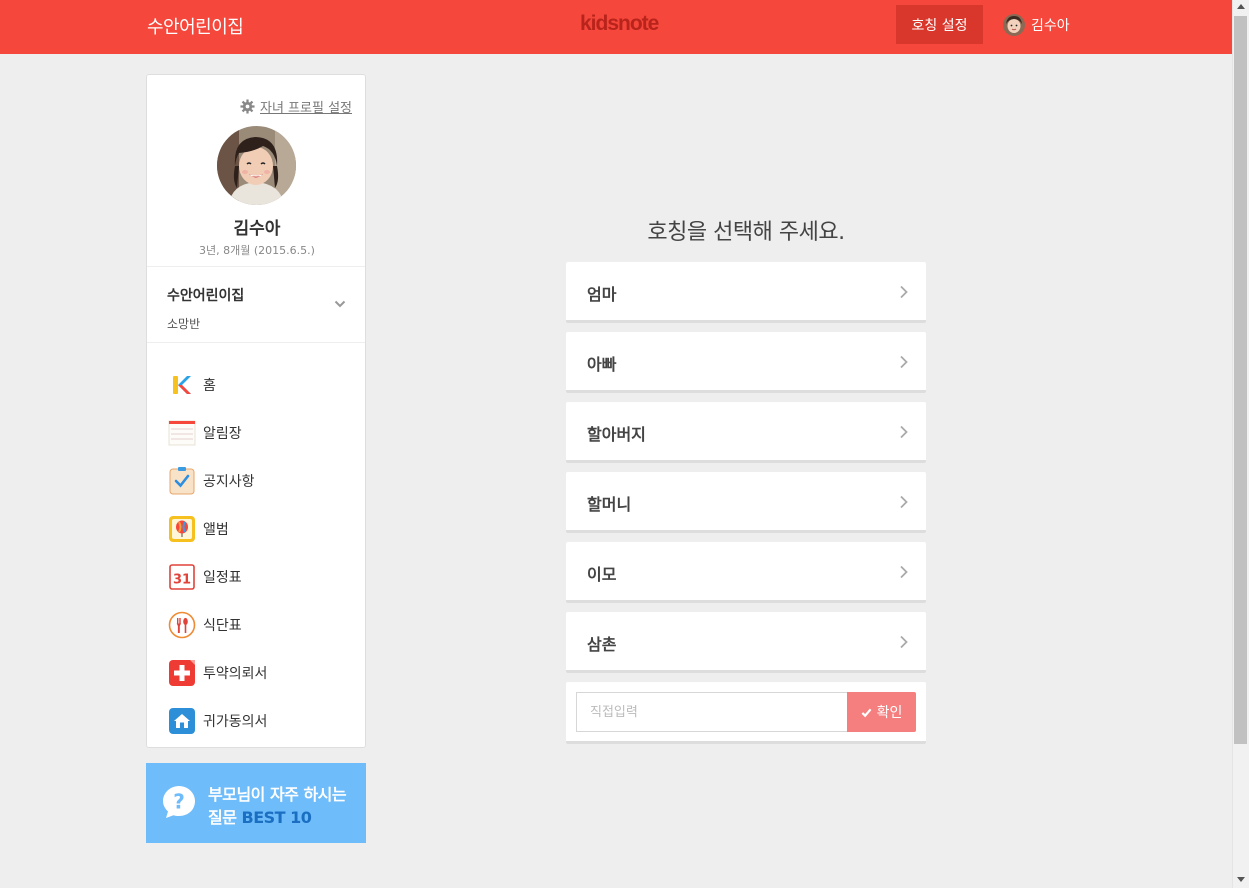 The height and width of the screenshot is (888, 1249). I want to click on chevron-down-icon, so click(340, 304).